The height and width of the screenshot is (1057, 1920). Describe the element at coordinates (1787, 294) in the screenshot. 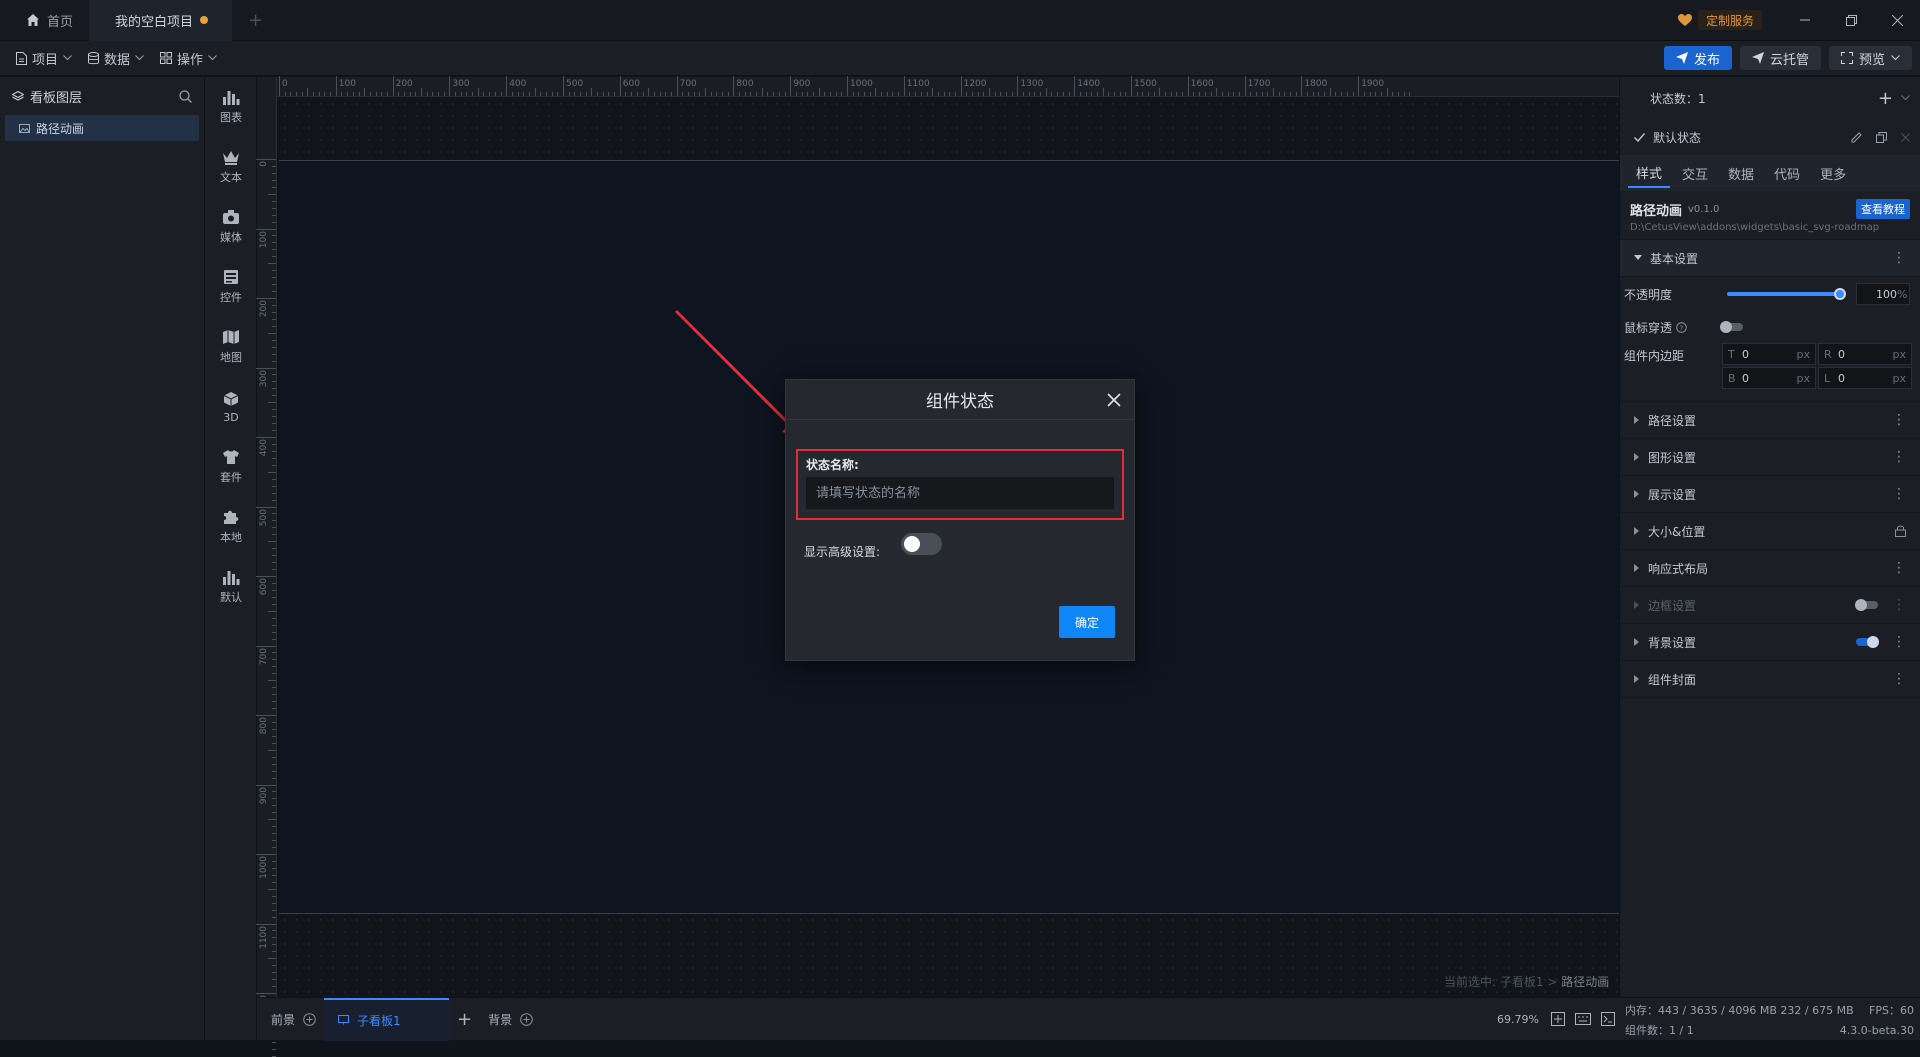

I see `opacity-slider` at that location.